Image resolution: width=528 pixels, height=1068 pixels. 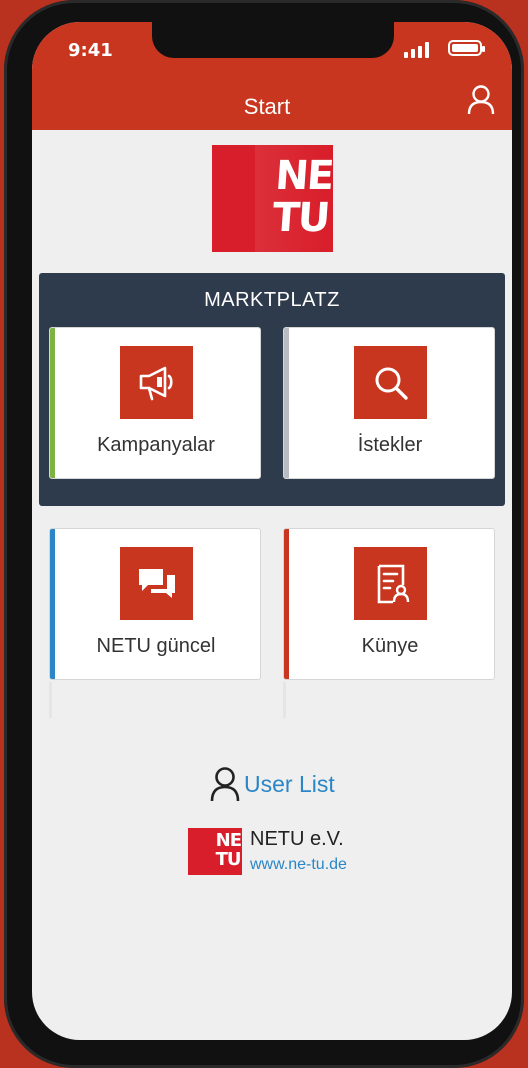 I want to click on logo-text-line1: NE, so click(x=303, y=176).